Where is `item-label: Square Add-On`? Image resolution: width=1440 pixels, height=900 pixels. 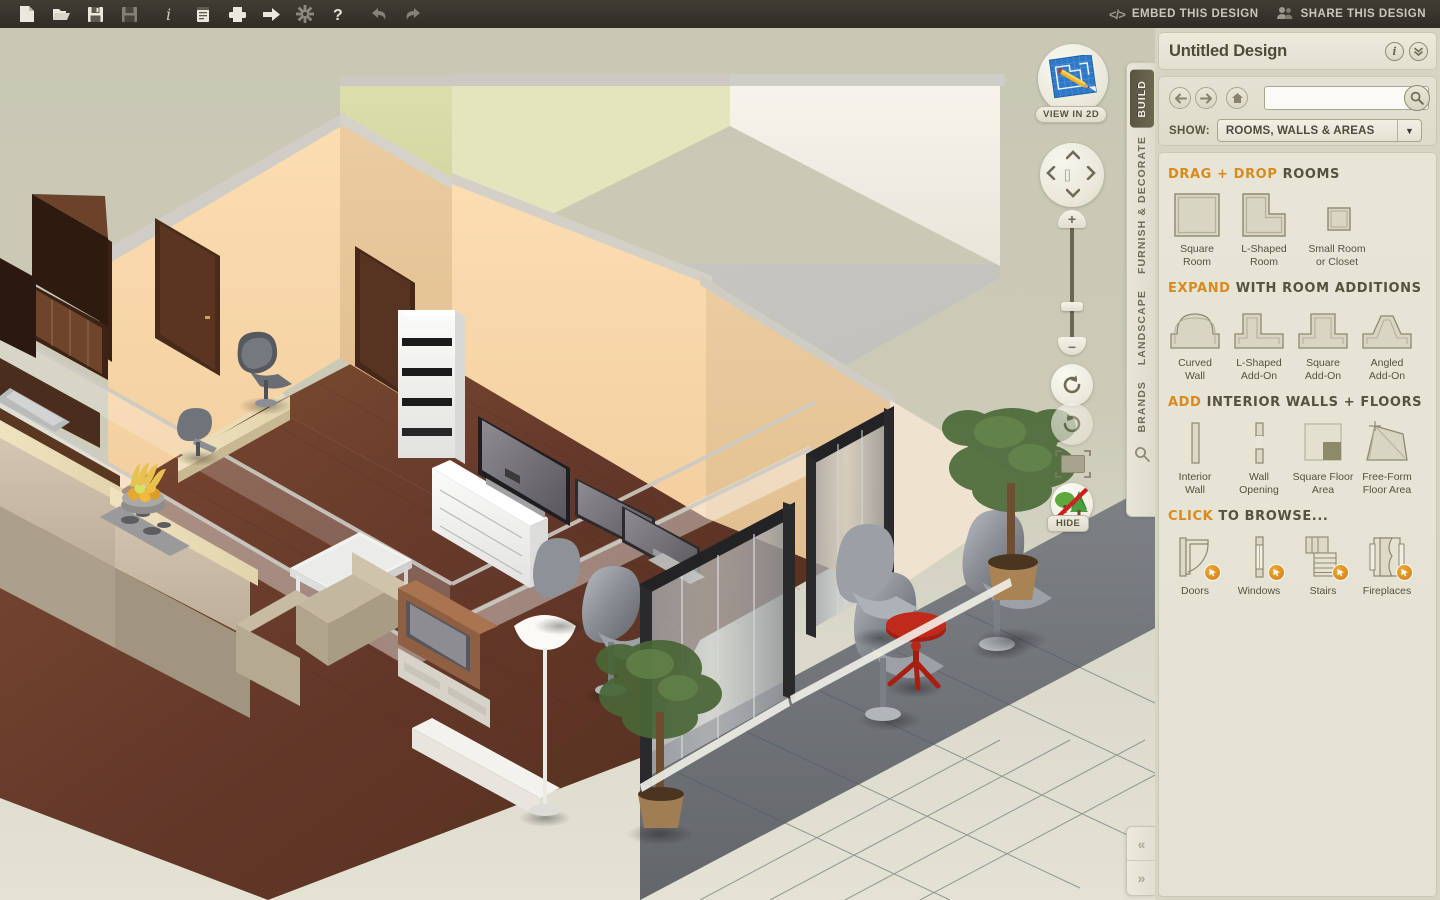 item-label: Square Add-On is located at coordinates (1323, 369).